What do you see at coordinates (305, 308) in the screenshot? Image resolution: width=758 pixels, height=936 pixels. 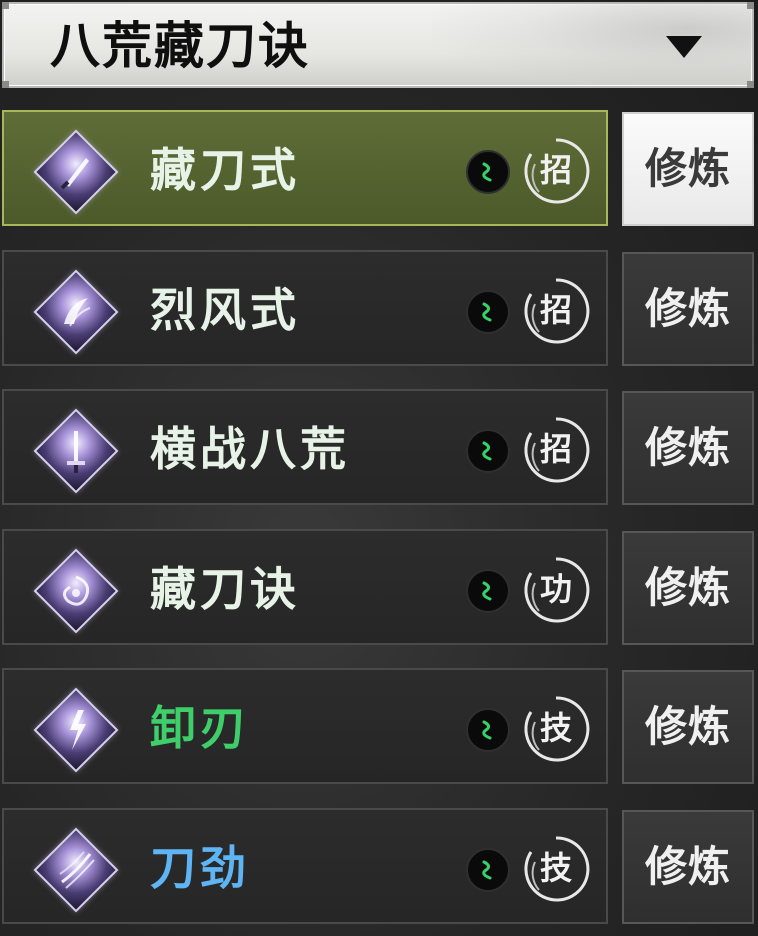 I see `skill-card: 烈风式 招` at bounding box center [305, 308].